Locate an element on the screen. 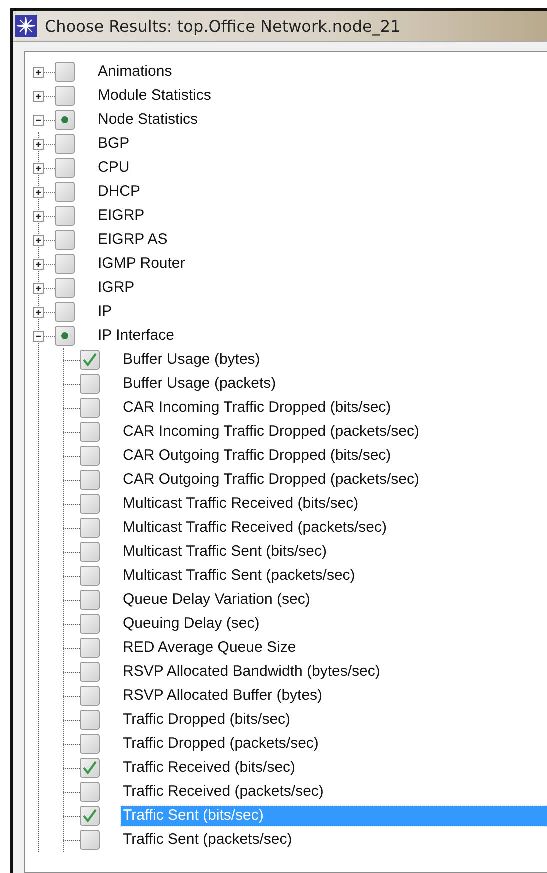  tree-item-label: Multicast Traffic Received (packets/sec) is located at coordinates (255, 528).